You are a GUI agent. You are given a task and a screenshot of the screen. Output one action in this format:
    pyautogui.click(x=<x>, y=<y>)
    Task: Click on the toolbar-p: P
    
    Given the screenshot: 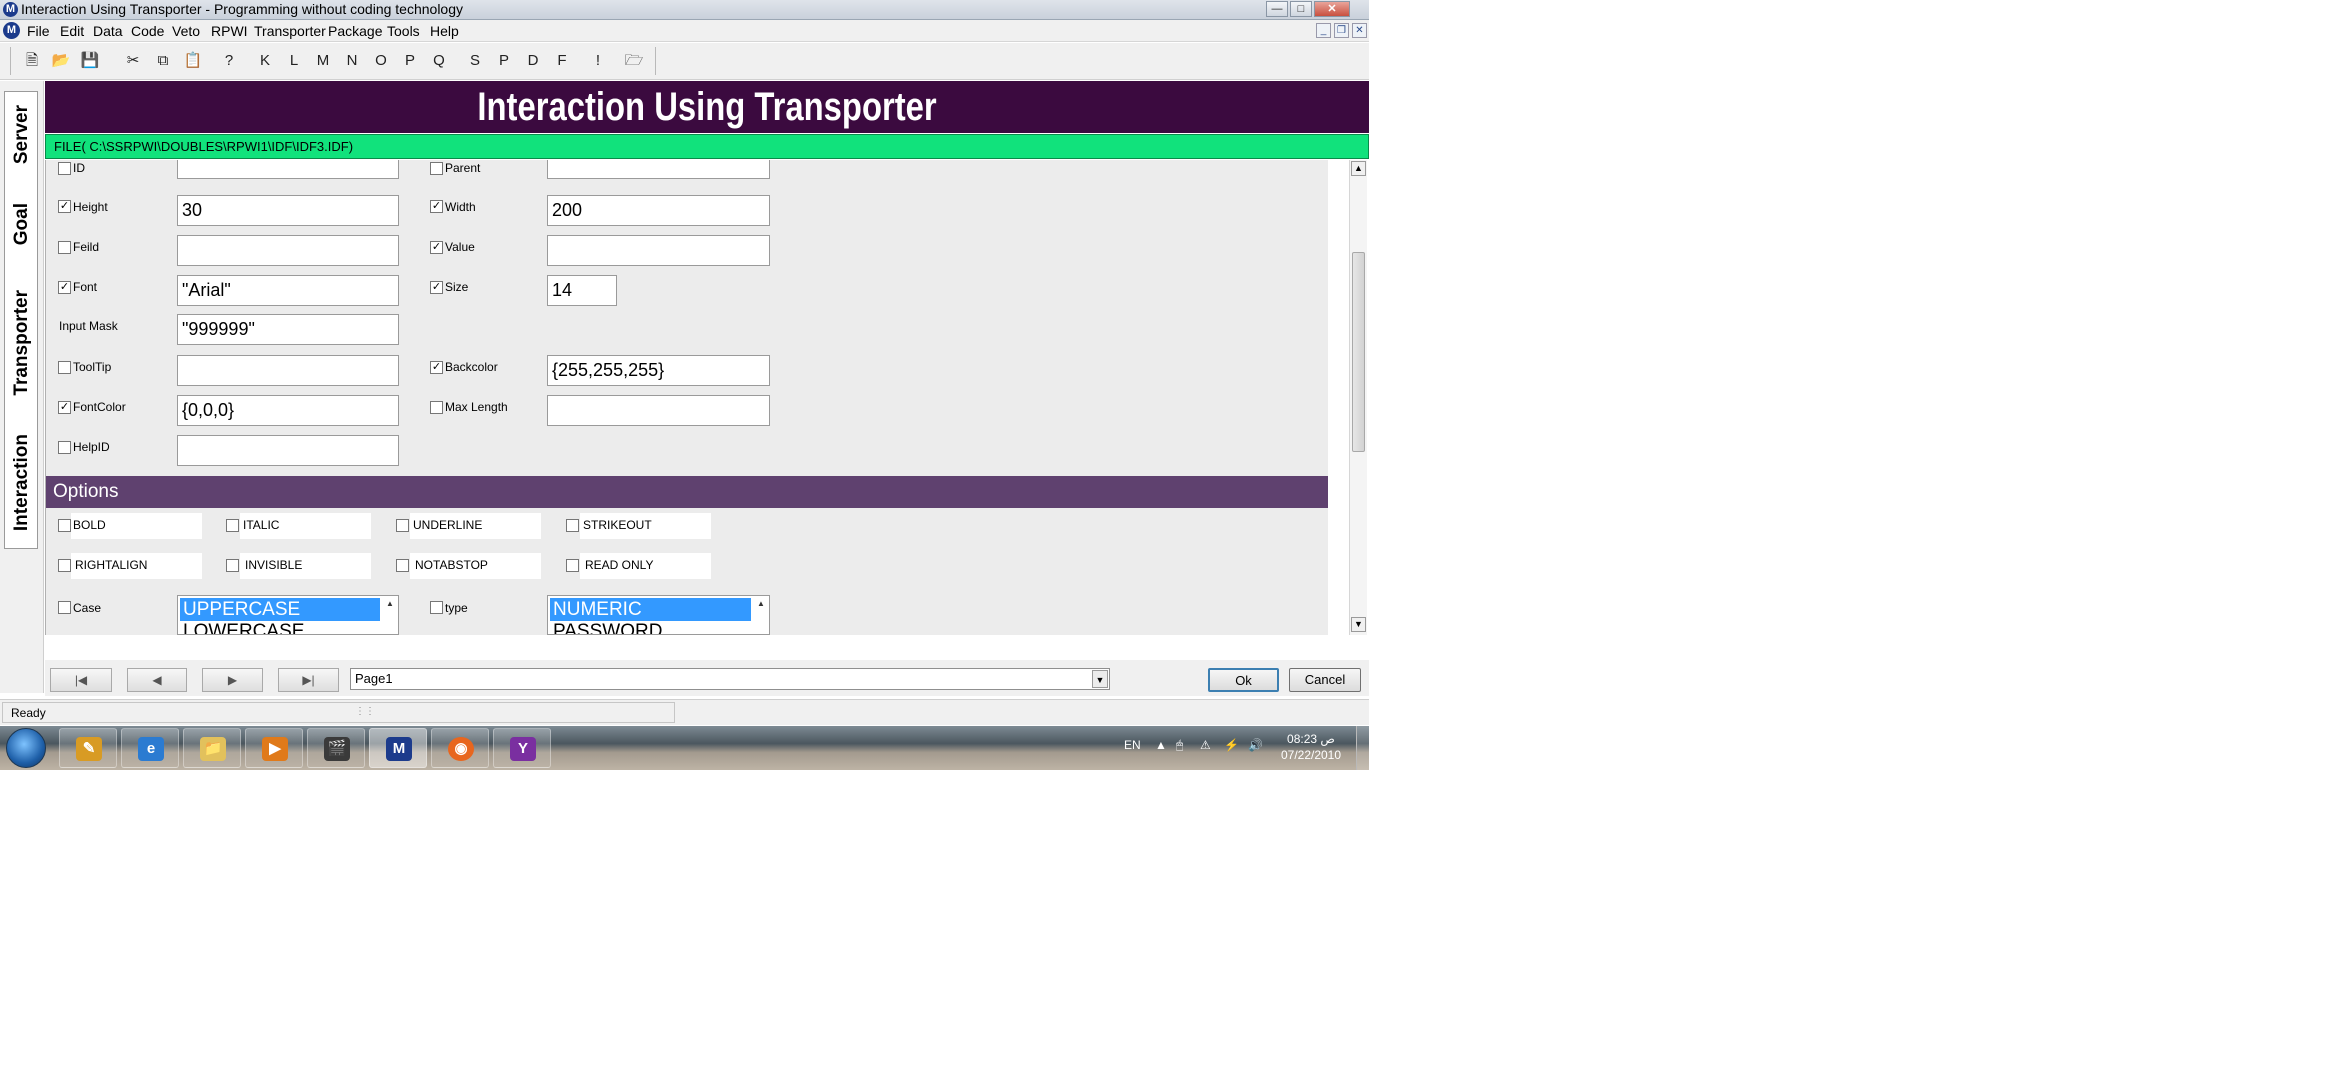 What is the action you would take?
    pyautogui.click(x=410, y=61)
    